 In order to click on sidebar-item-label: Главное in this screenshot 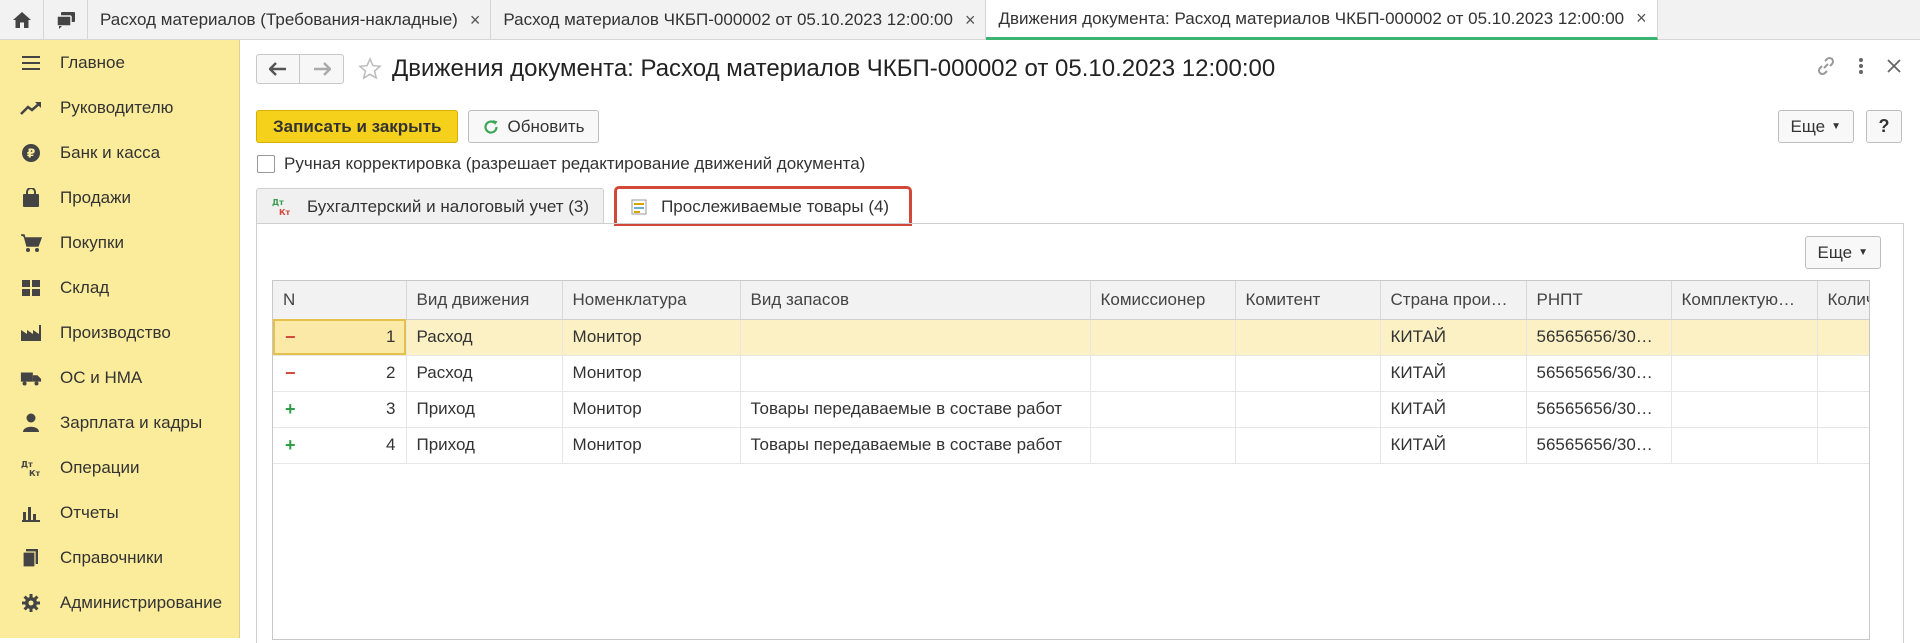, I will do `click(92, 62)`.